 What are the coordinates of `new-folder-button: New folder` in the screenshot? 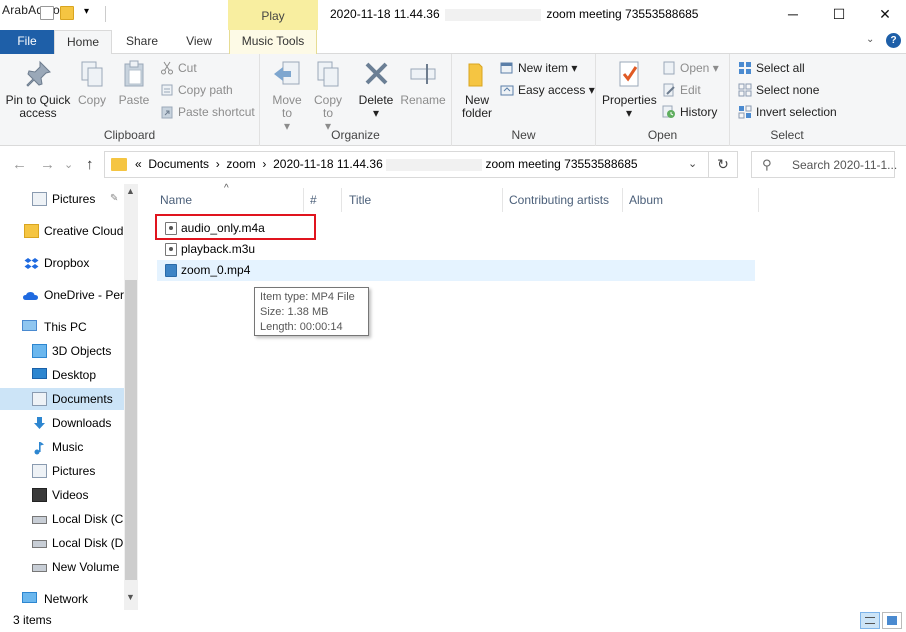 It's located at (477, 89).